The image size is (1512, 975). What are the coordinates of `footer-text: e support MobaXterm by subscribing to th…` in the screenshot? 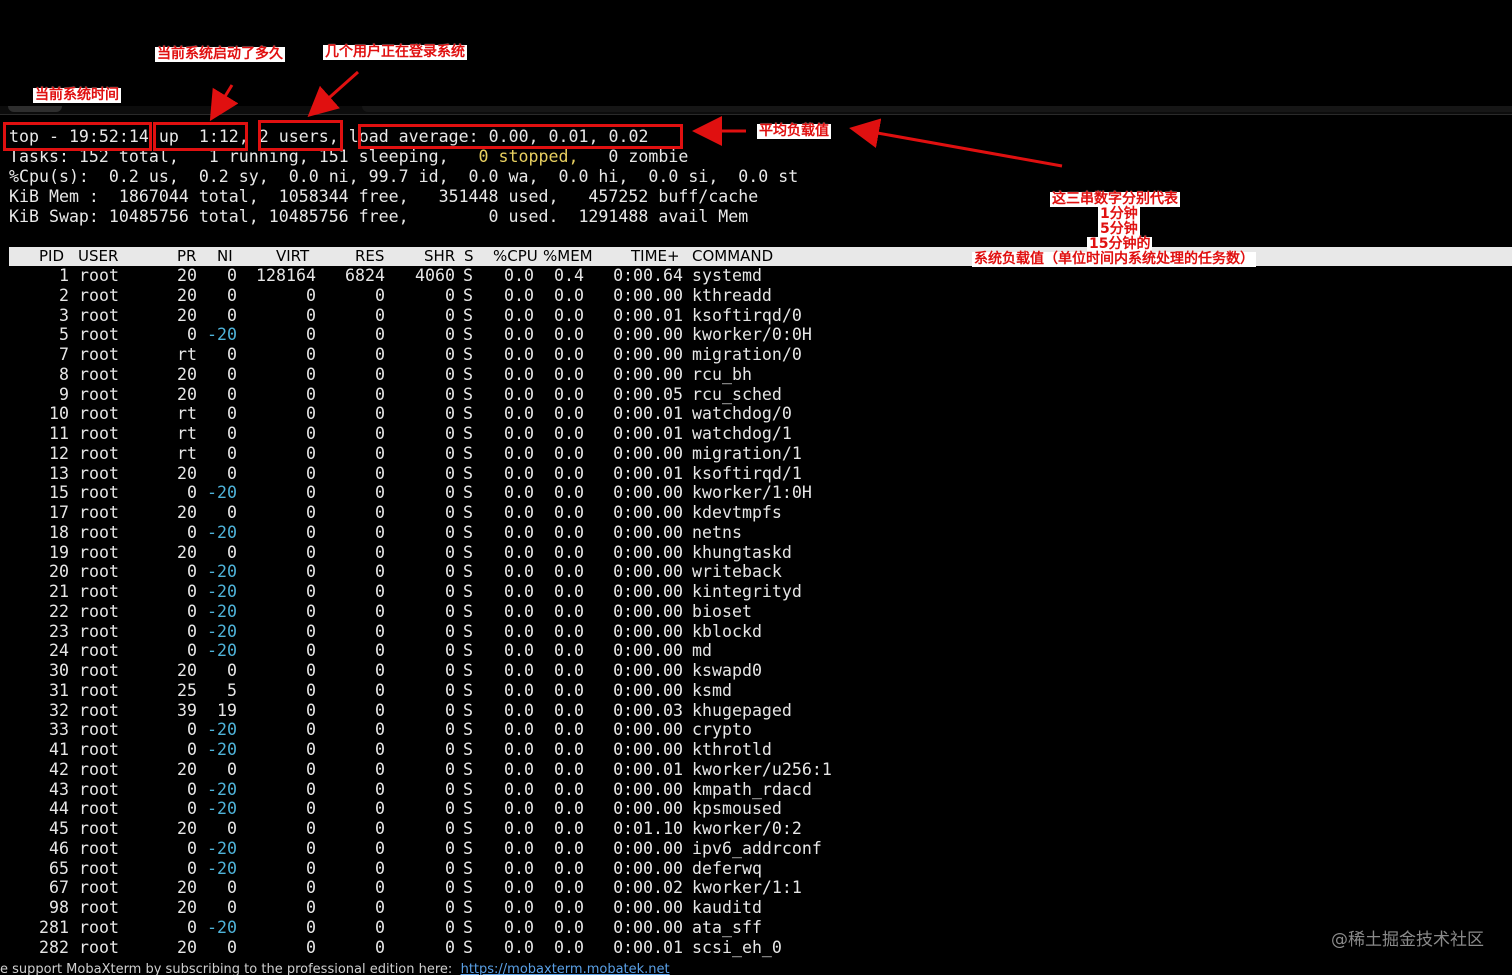 It's located at (226, 968).